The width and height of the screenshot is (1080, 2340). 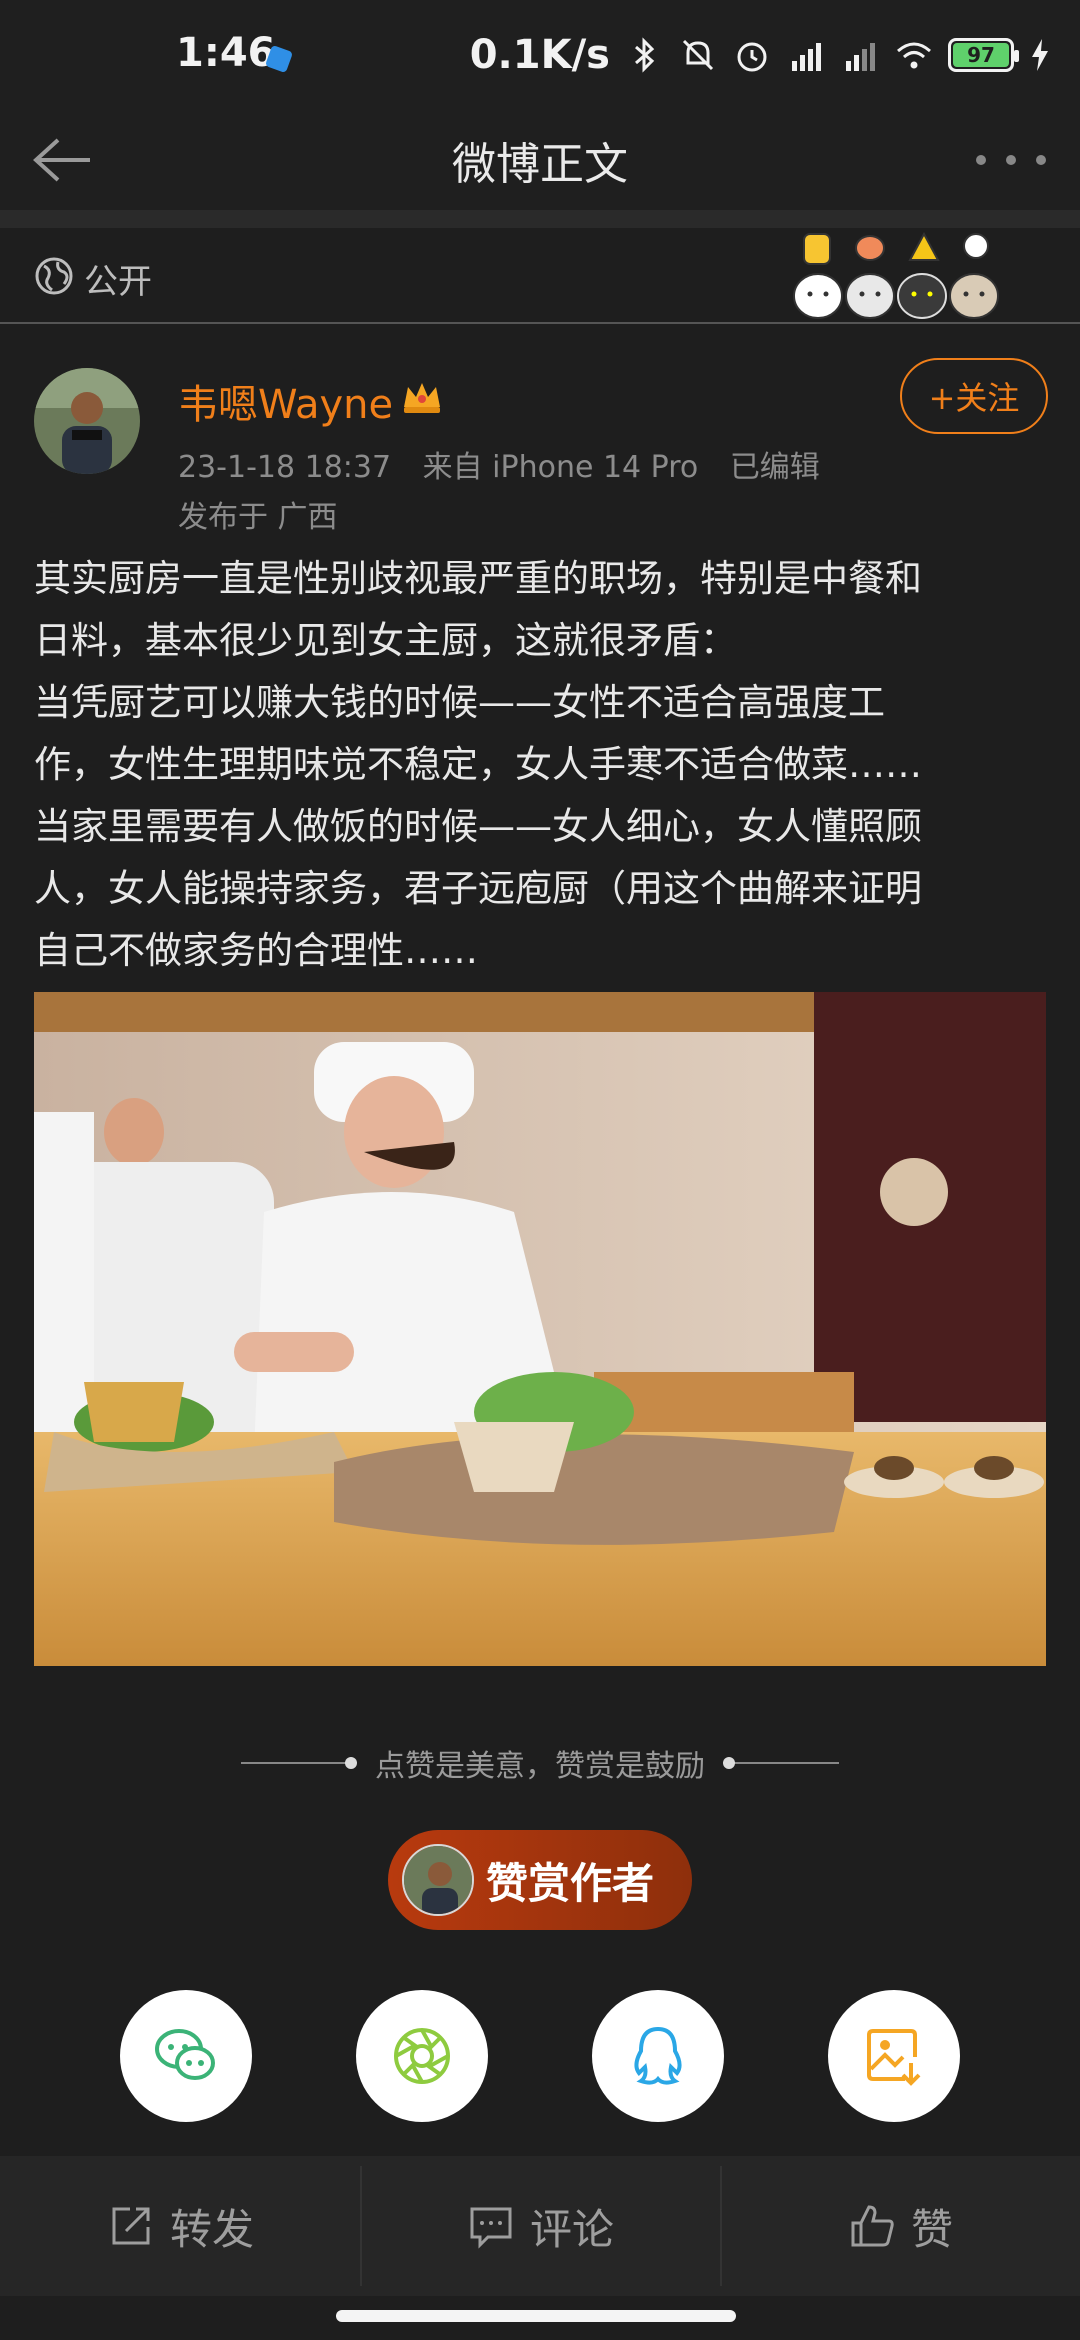 I want to click on share-qq-button, so click(x=658, y=2056).